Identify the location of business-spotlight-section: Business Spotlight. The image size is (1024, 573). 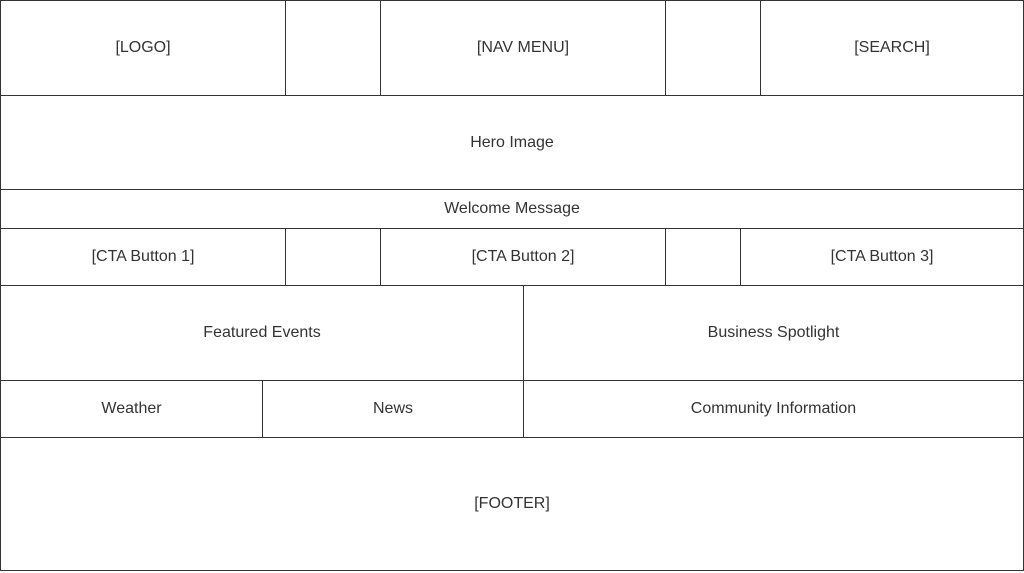
(773, 333).